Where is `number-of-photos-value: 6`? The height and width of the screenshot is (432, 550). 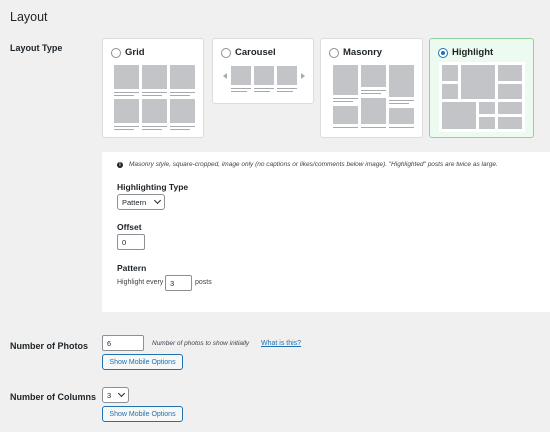
number-of-photos-value: 6 is located at coordinates (109, 343).